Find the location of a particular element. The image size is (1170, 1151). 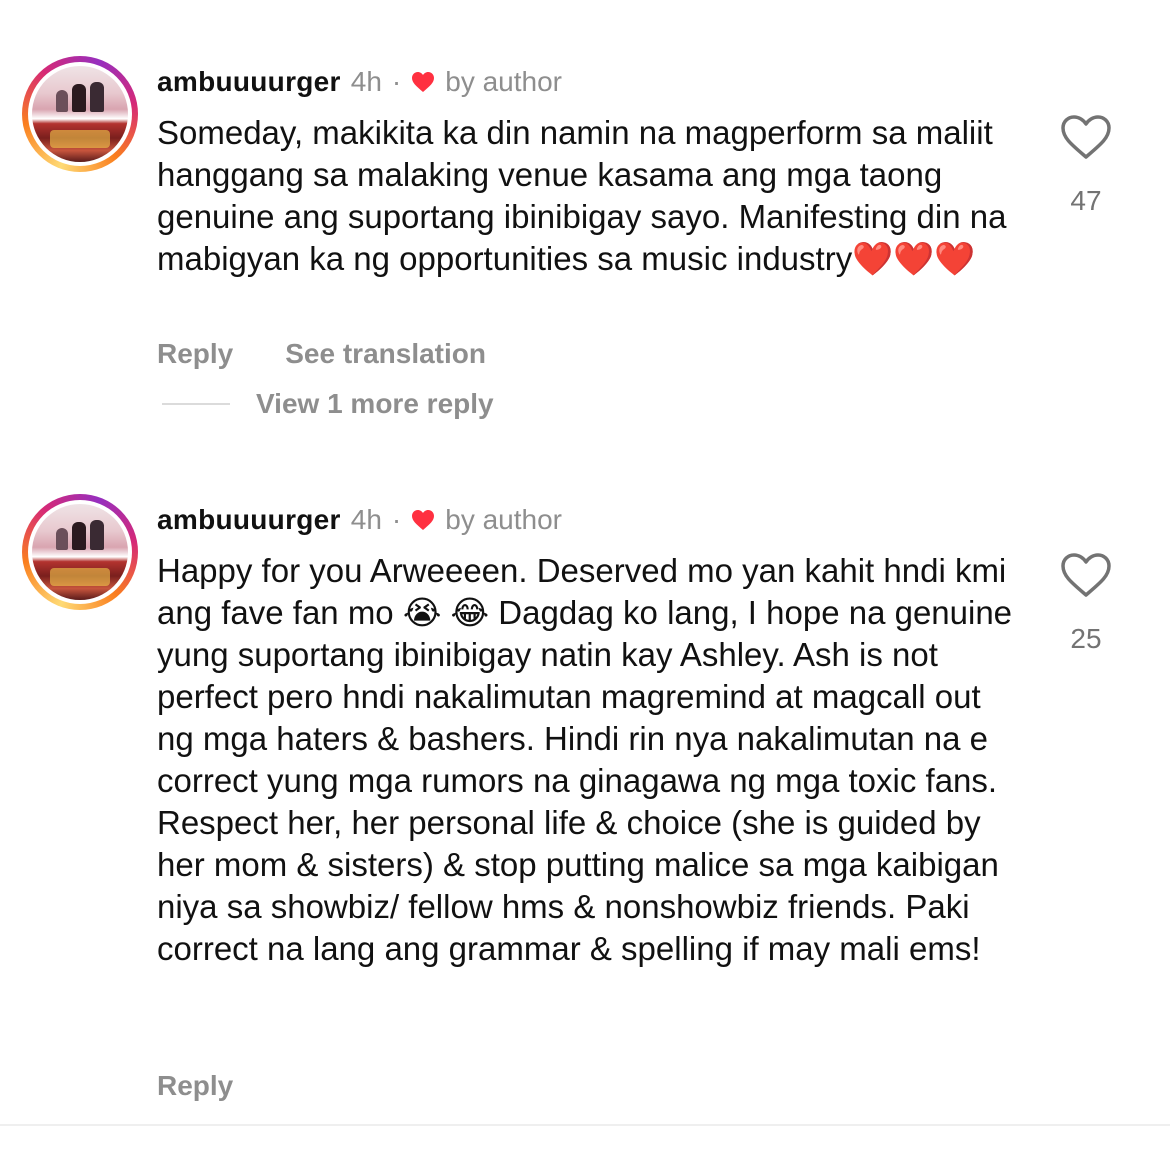

comment-actions: Reply See translation is located at coordinates (321, 354).